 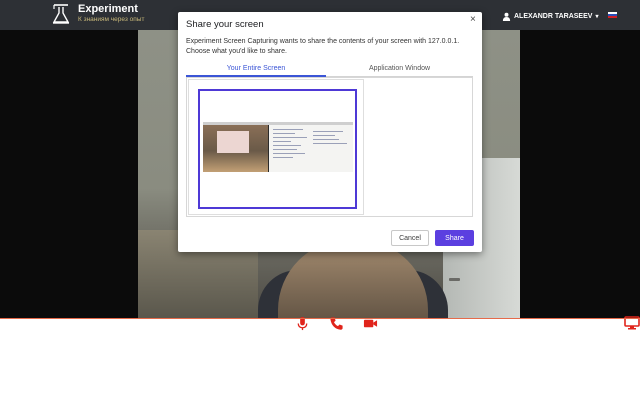 What do you see at coordinates (473, 19) in the screenshot?
I see `close-icon: ×` at bounding box center [473, 19].